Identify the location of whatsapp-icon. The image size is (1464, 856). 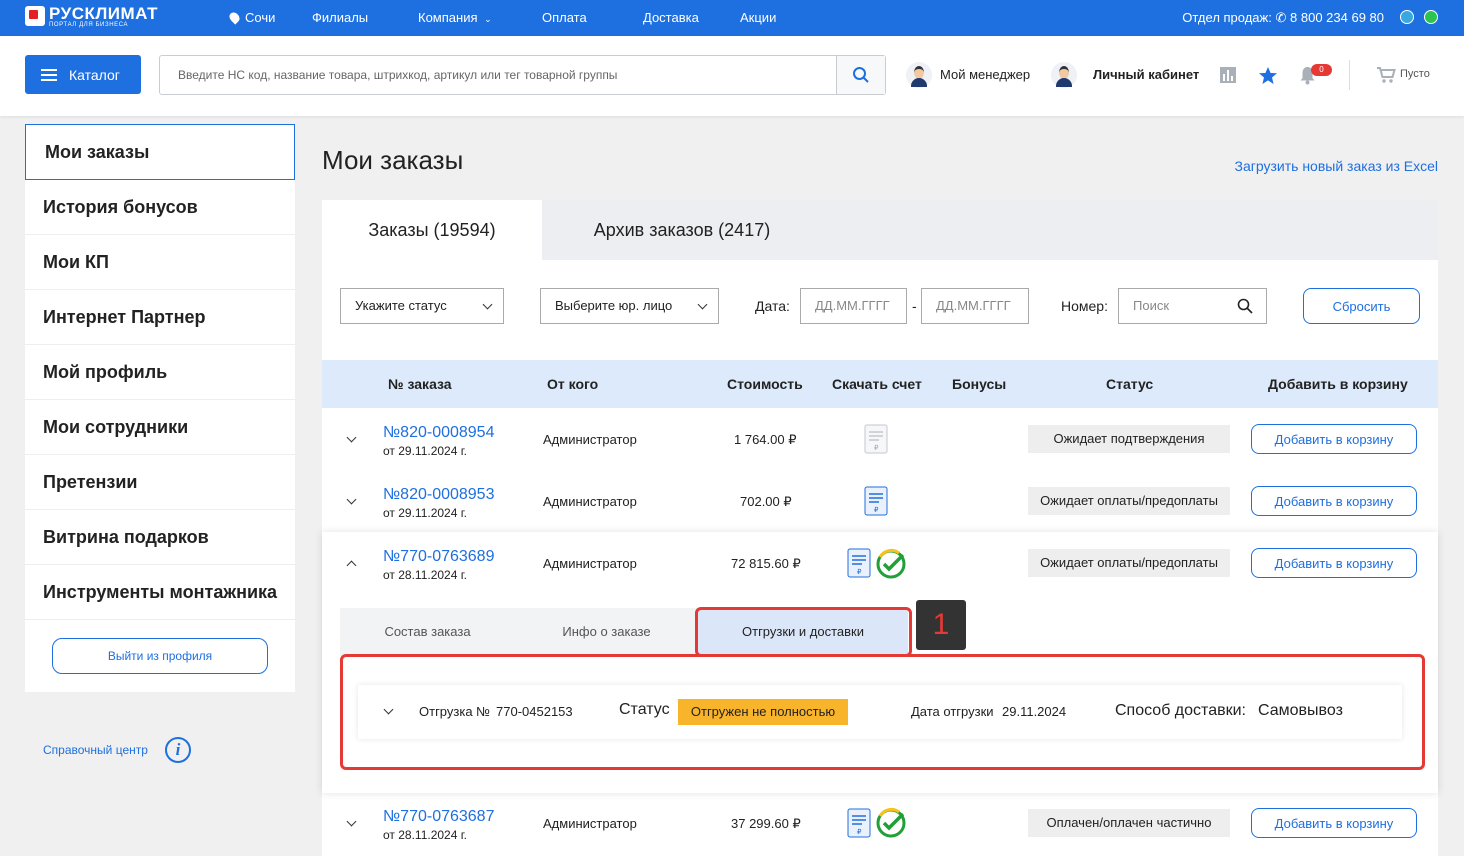
(1431, 17).